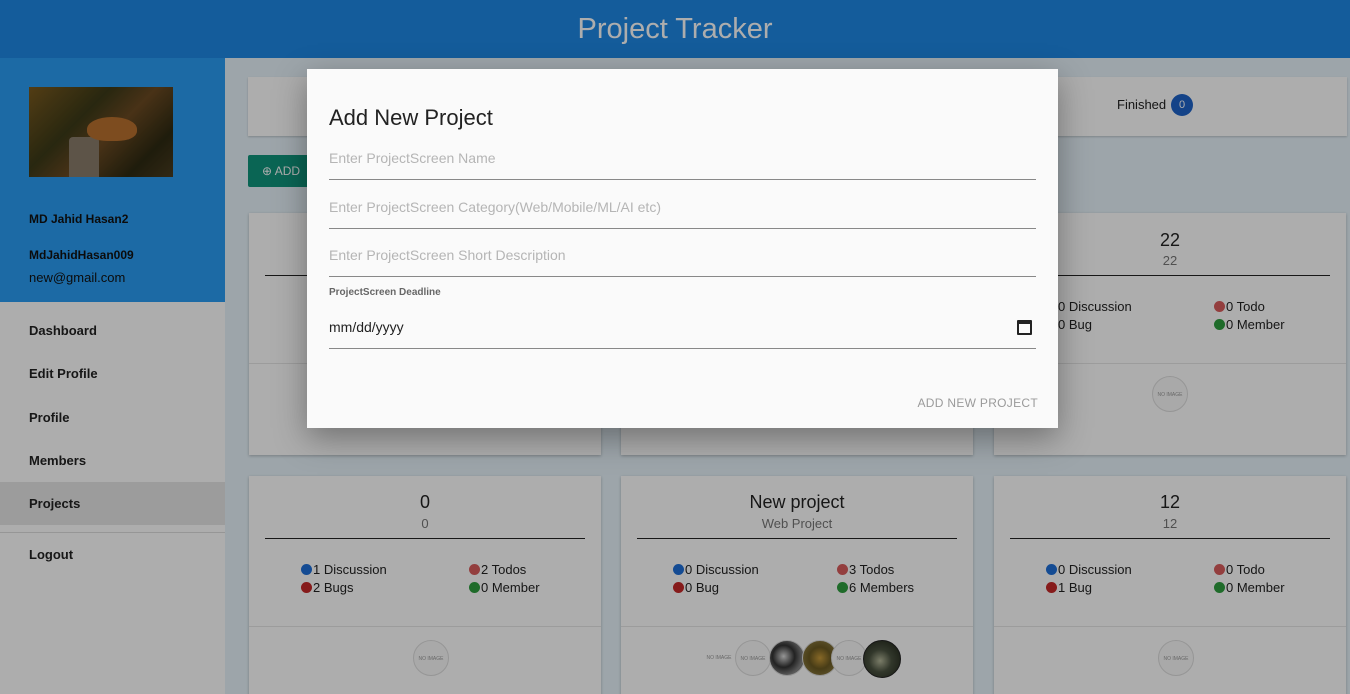 The image size is (1350, 694). What do you see at coordinates (366, 327) in the screenshot?
I see `deadline-value: mm/dd/yyyy` at bounding box center [366, 327].